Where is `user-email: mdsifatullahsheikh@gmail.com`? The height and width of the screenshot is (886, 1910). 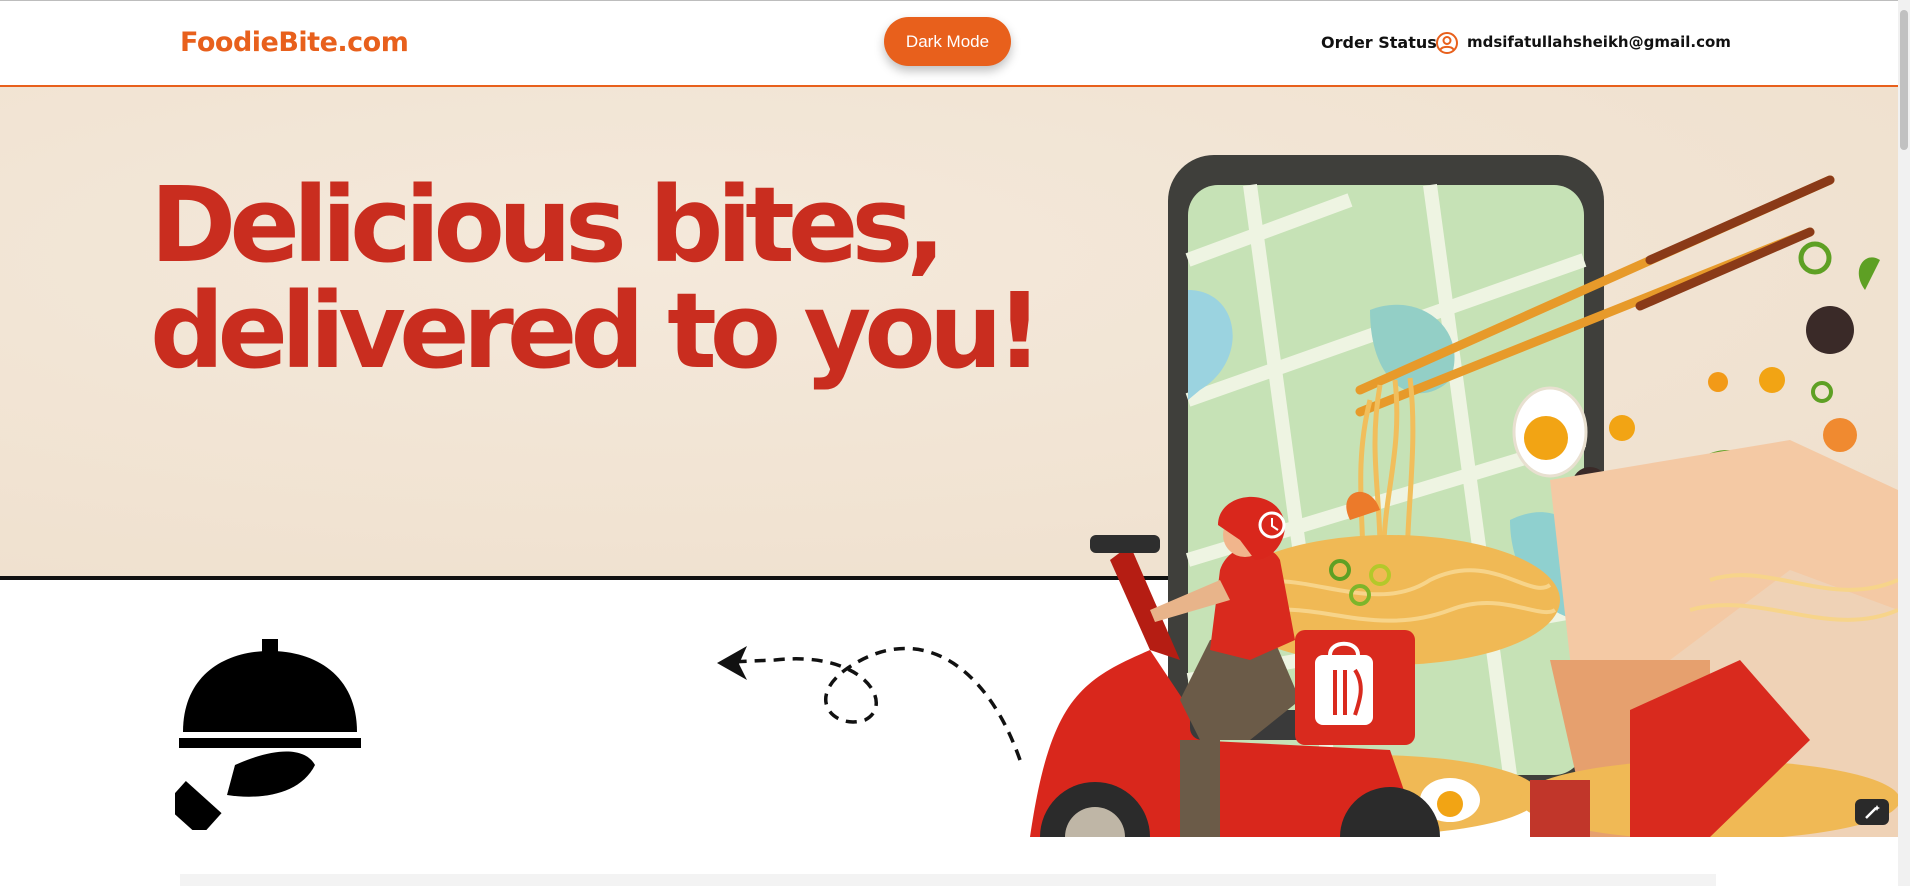
user-email: mdsifatullahsheikh@gmail.com is located at coordinates (1599, 42).